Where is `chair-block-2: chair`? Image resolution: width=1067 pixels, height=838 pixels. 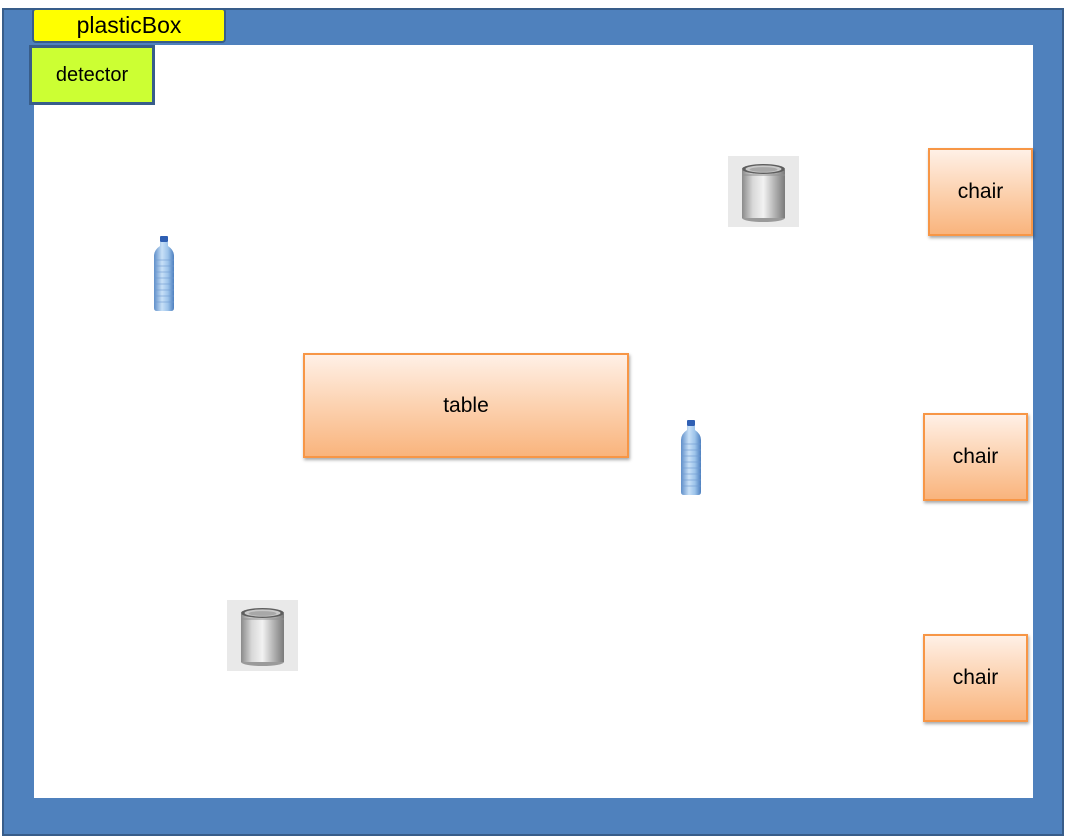
chair-block-2: chair is located at coordinates (975, 457).